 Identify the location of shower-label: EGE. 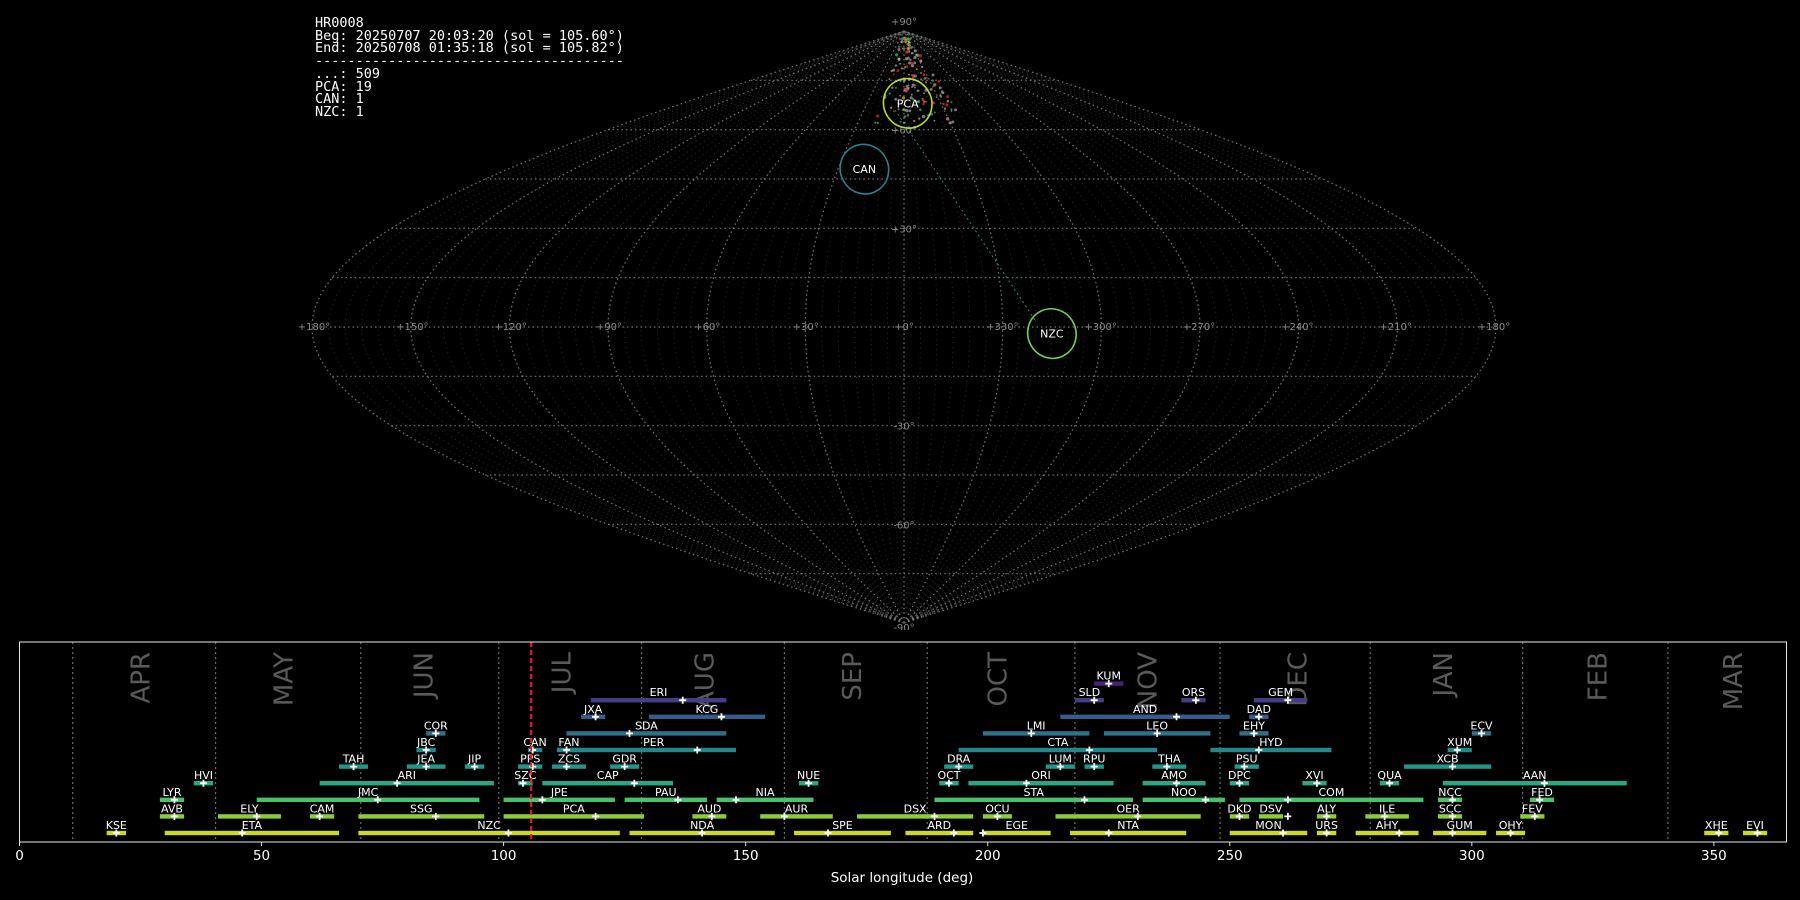
(1017, 825).